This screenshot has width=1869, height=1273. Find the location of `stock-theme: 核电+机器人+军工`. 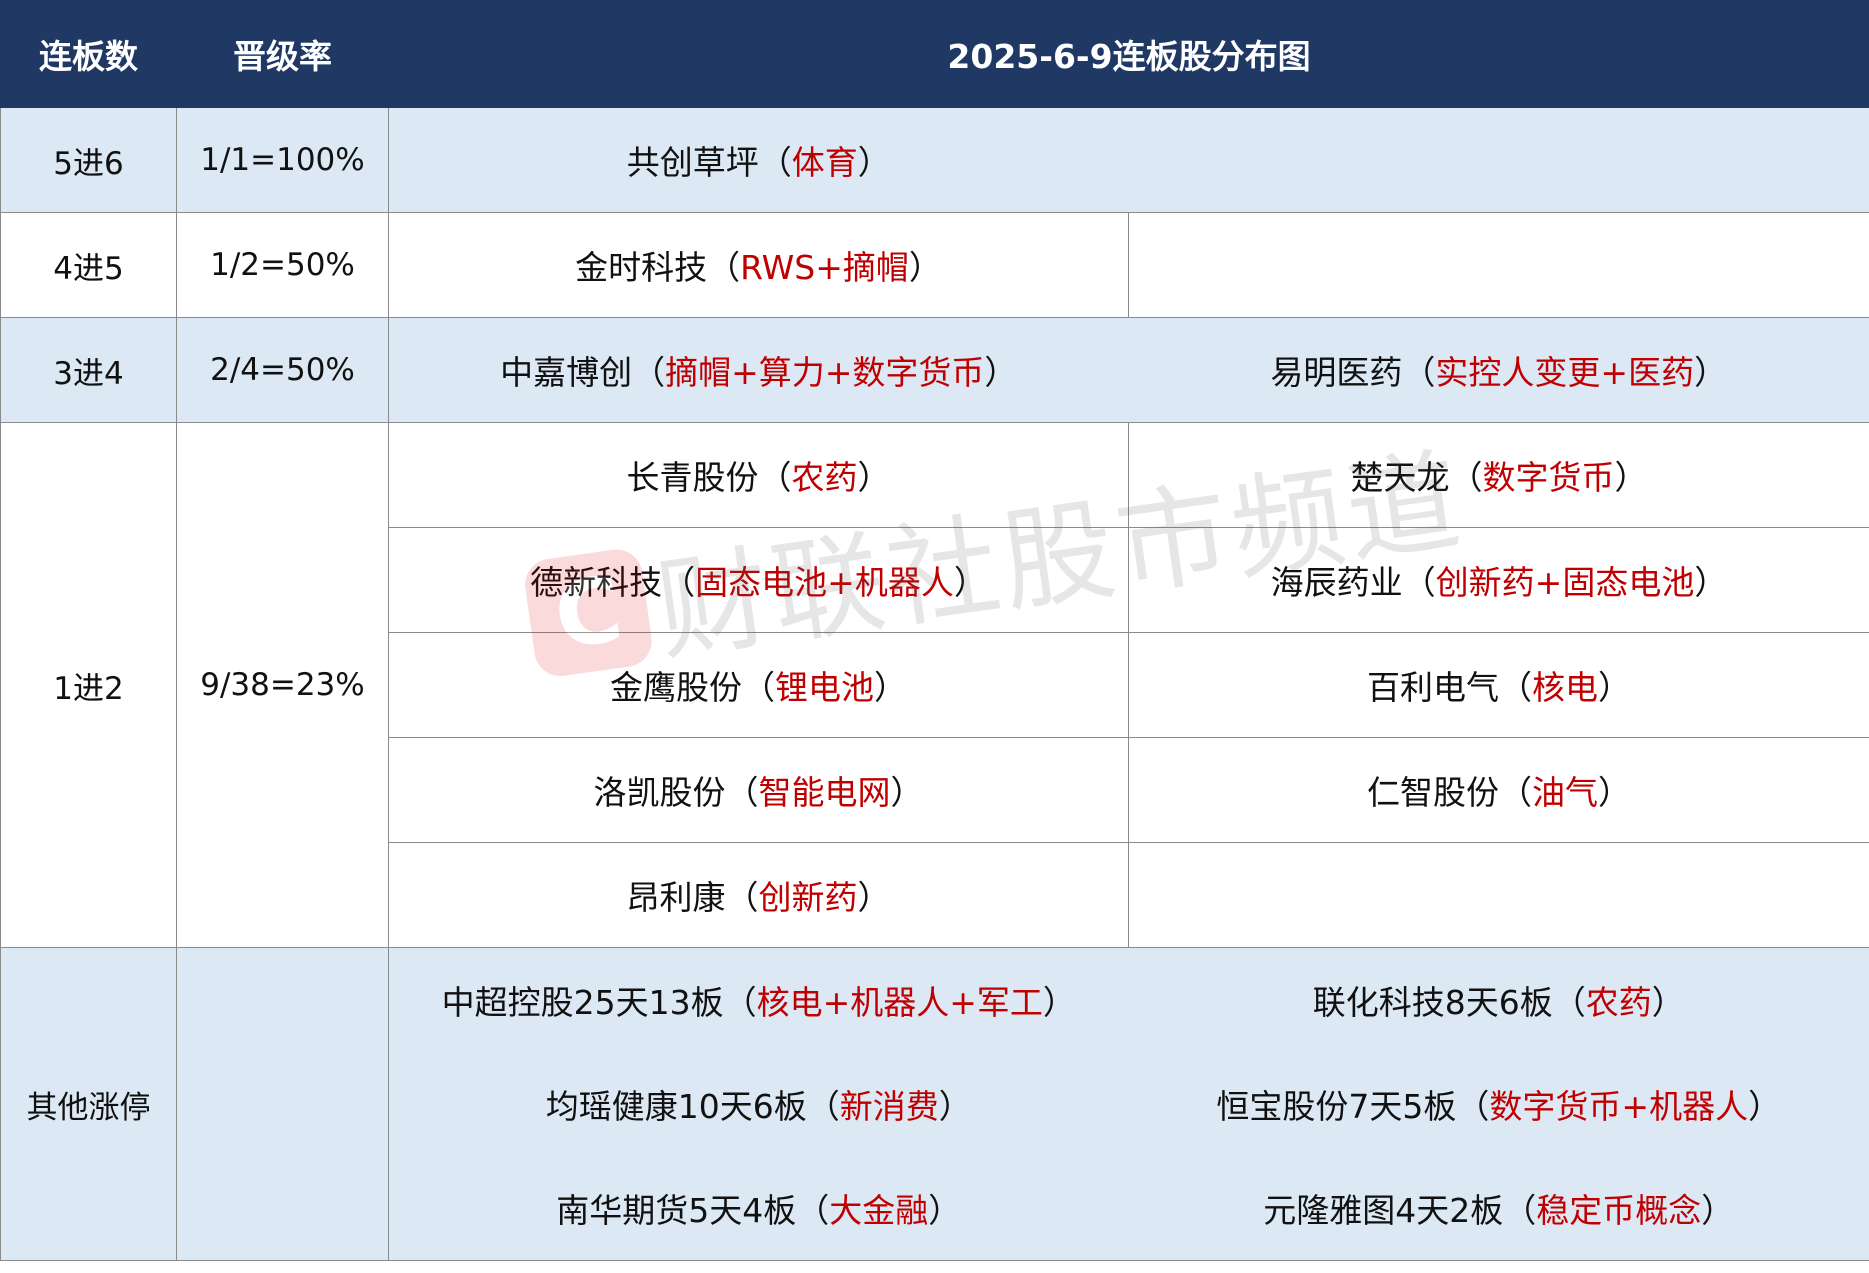

stock-theme: 核电+机器人+军工 is located at coordinates (899, 1002).